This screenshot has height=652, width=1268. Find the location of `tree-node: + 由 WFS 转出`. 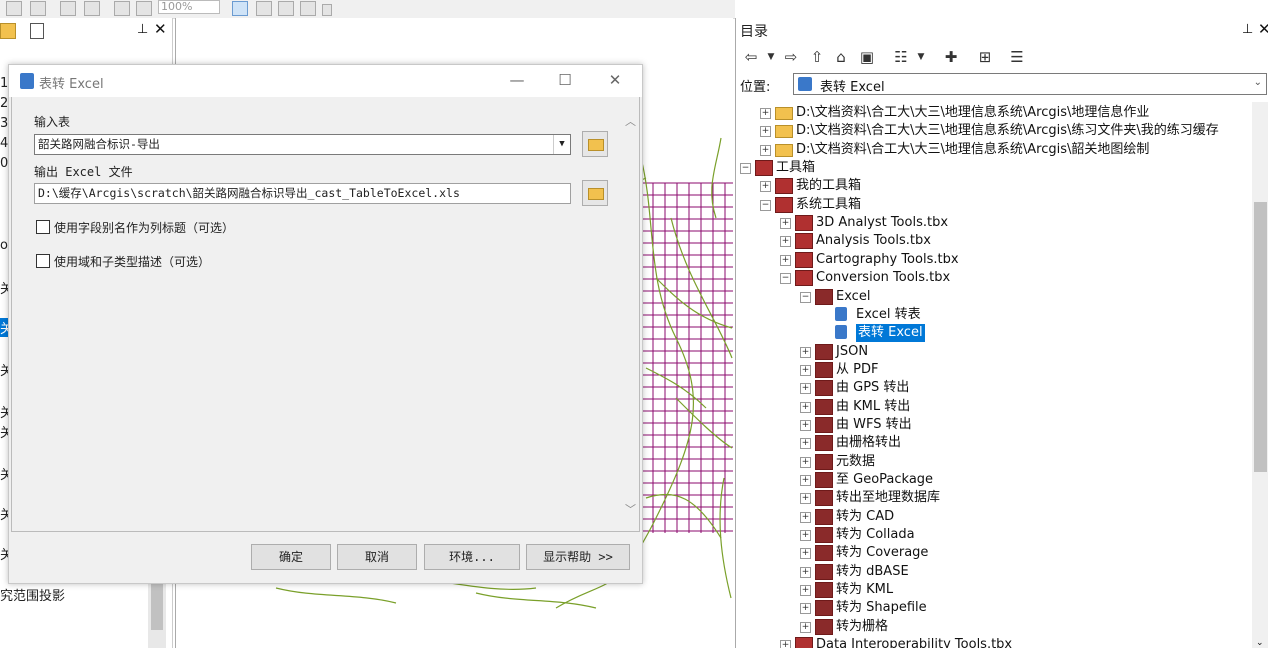

tree-node: + 由 WFS 转出 is located at coordinates (992, 425).